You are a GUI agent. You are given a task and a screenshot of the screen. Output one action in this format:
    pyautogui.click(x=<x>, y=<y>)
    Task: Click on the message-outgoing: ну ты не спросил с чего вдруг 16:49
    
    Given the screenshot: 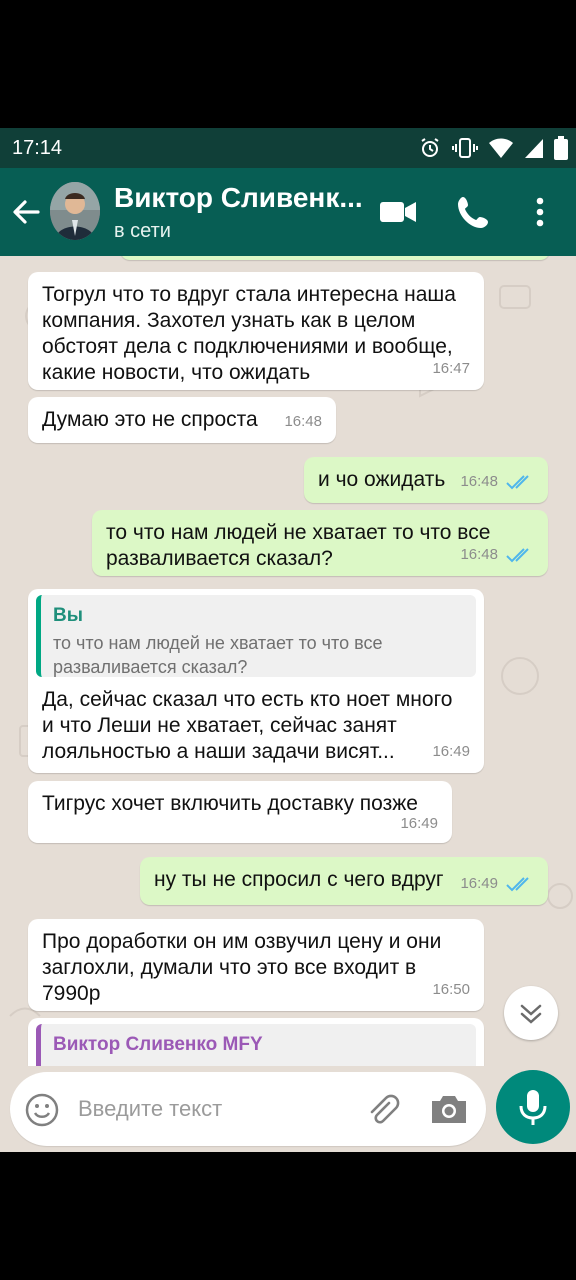 What is the action you would take?
    pyautogui.click(x=344, y=881)
    